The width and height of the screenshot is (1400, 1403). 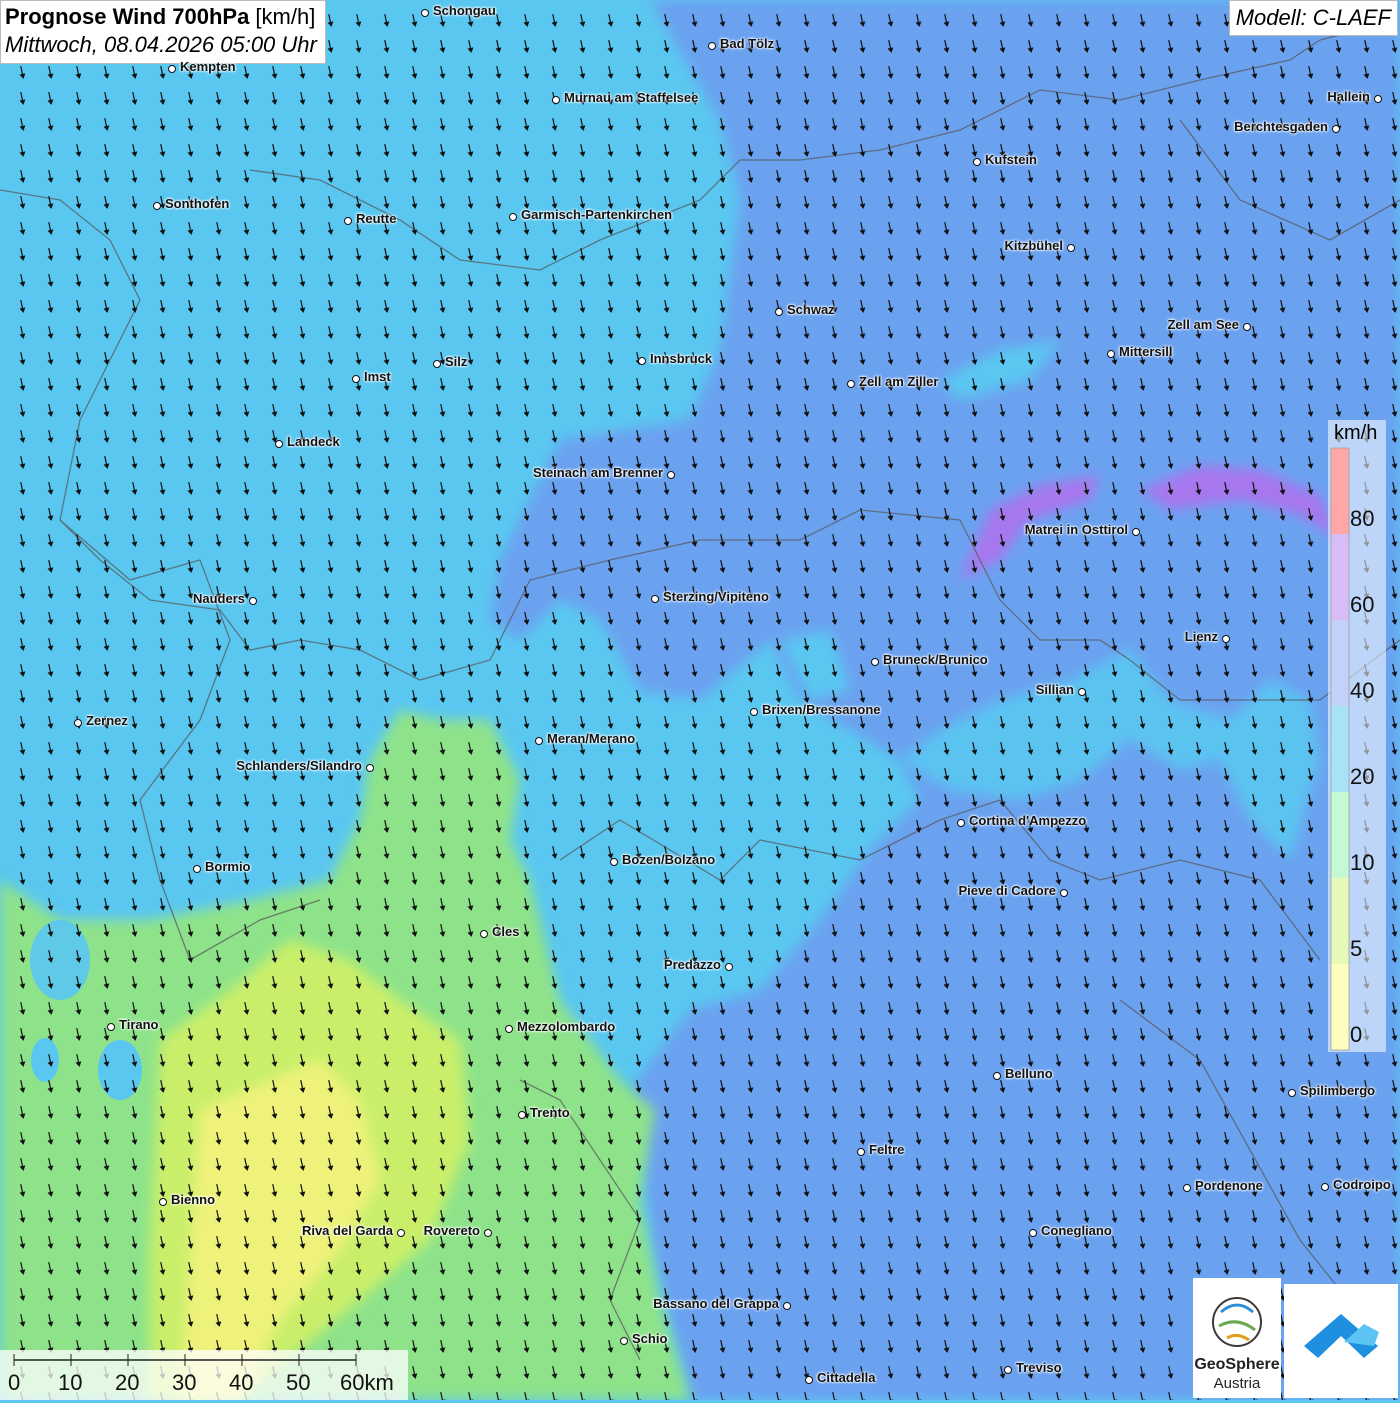 What do you see at coordinates (566, 1026) in the screenshot?
I see `city-label: Mezzolombardo` at bounding box center [566, 1026].